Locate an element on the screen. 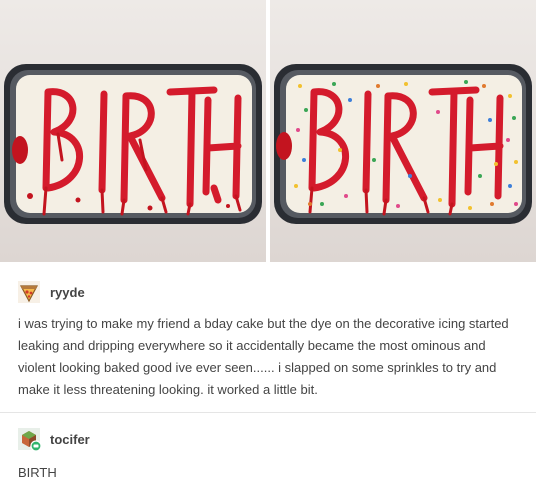  post-header-tocifer: tocifer is located at coordinates (54, 440).